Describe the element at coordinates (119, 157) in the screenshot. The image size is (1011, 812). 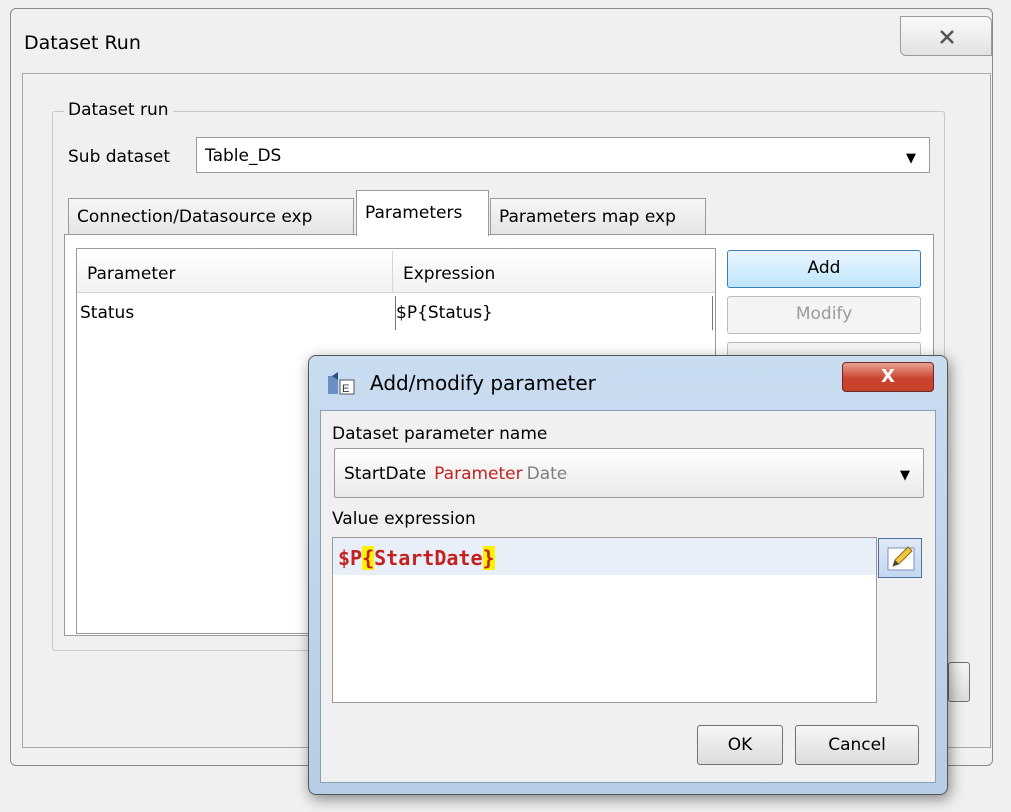
I see `sub-dataset-label: Sub dataset` at that location.